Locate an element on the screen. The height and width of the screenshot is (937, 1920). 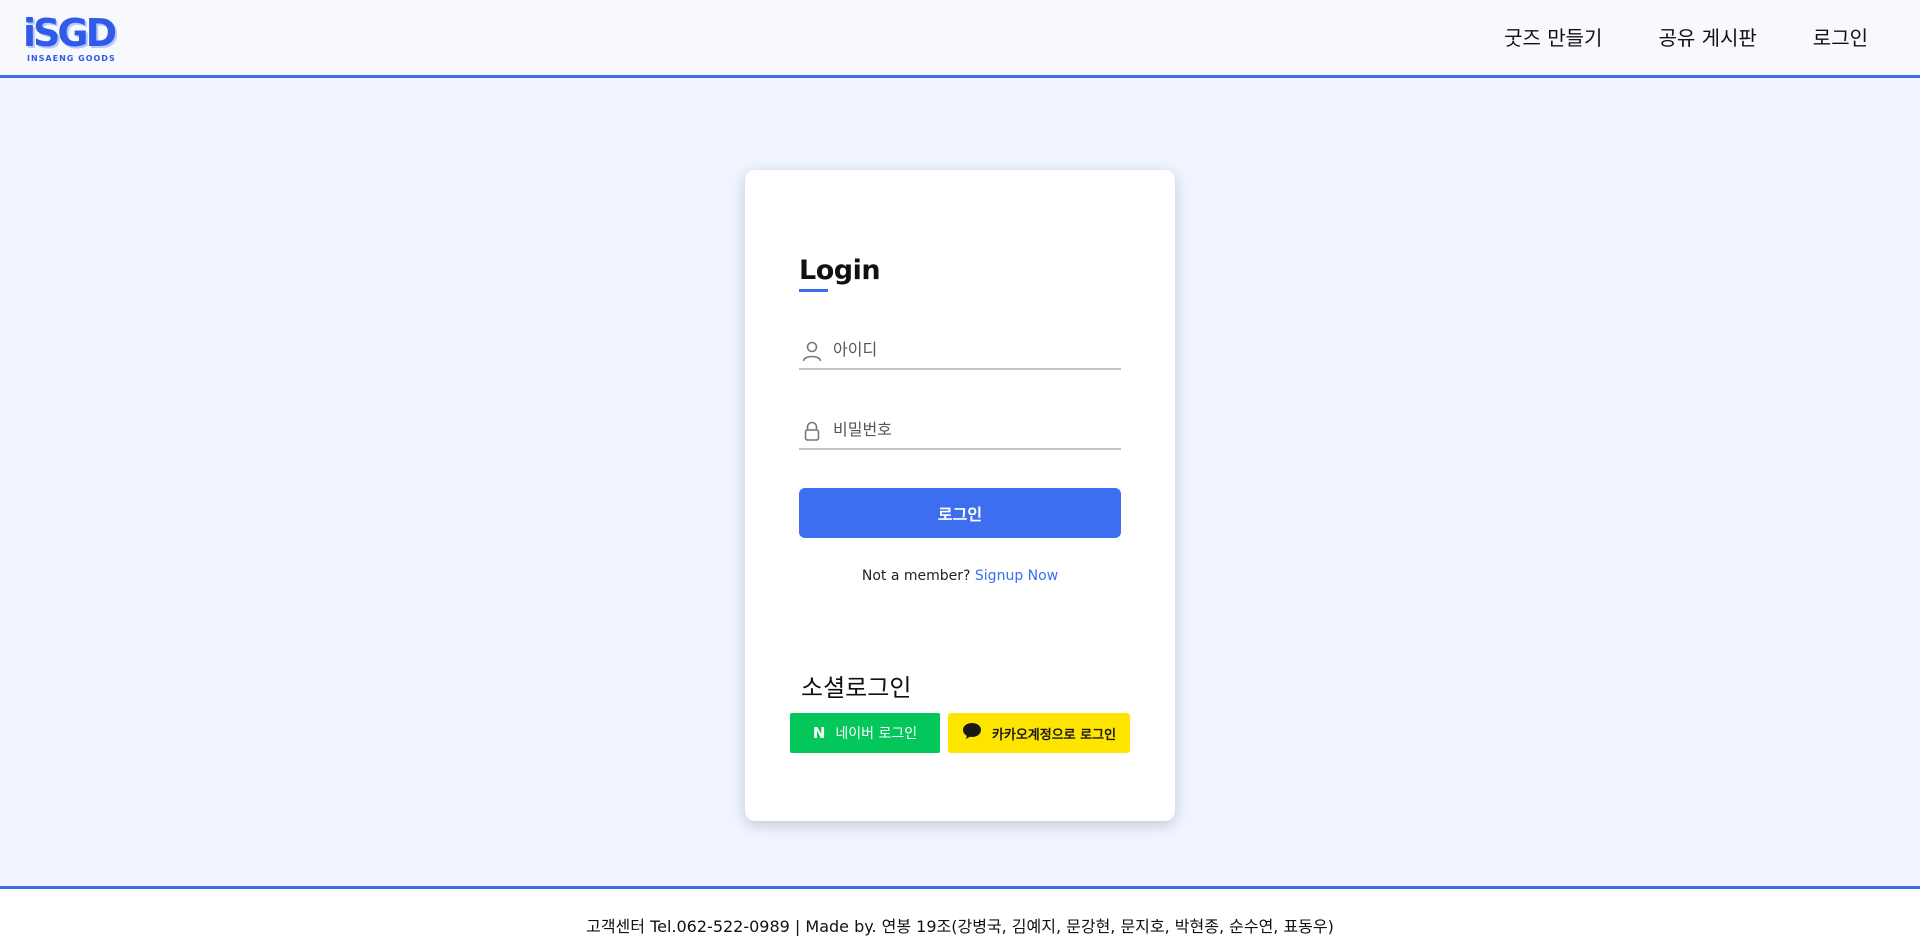
lock-icon is located at coordinates (812, 431).